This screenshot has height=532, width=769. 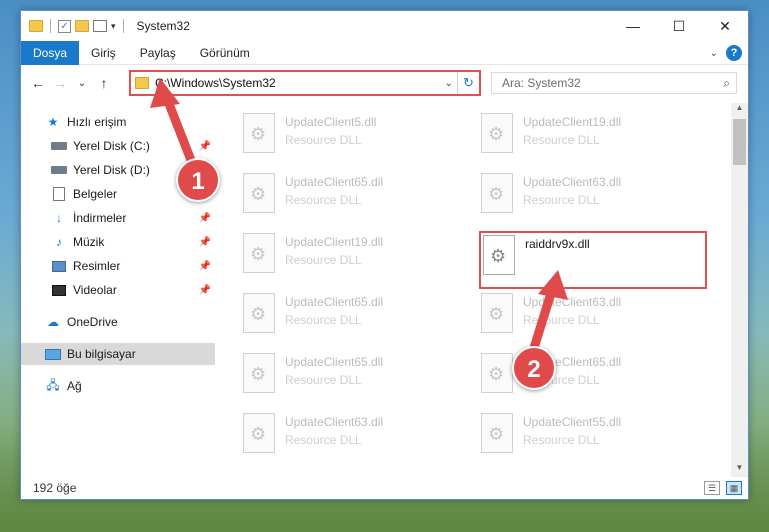 What do you see at coordinates (59, 194) in the screenshot?
I see `document-icon` at bounding box center [59, 194].